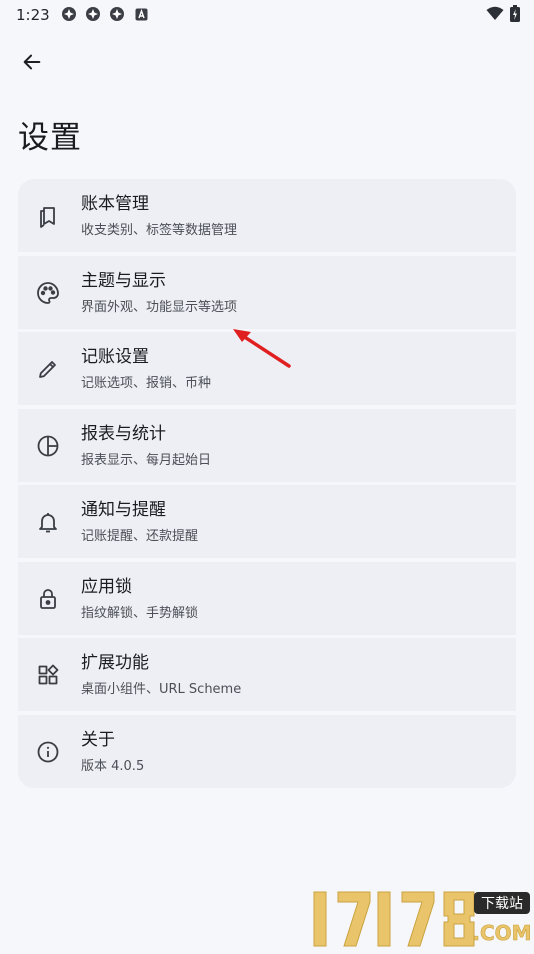  What do you see at coordinates (115, 204) in the screenshot?
I see `settings-item-title: 账本管理` at bounding box center [115, 204].